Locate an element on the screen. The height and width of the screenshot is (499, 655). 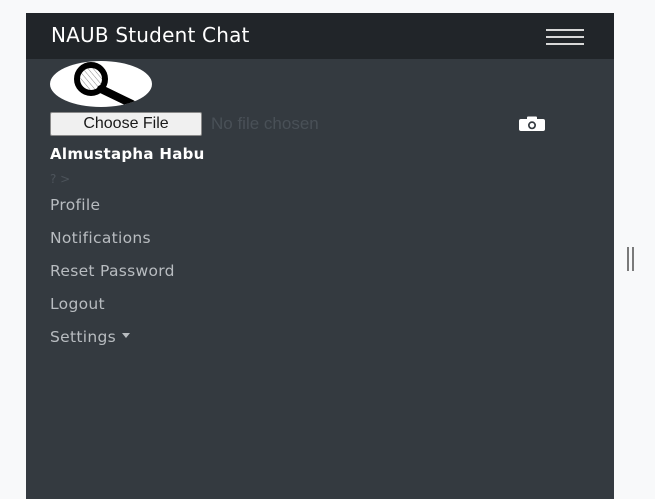
navbar-toggler-button is located at coordinates (565, 37).